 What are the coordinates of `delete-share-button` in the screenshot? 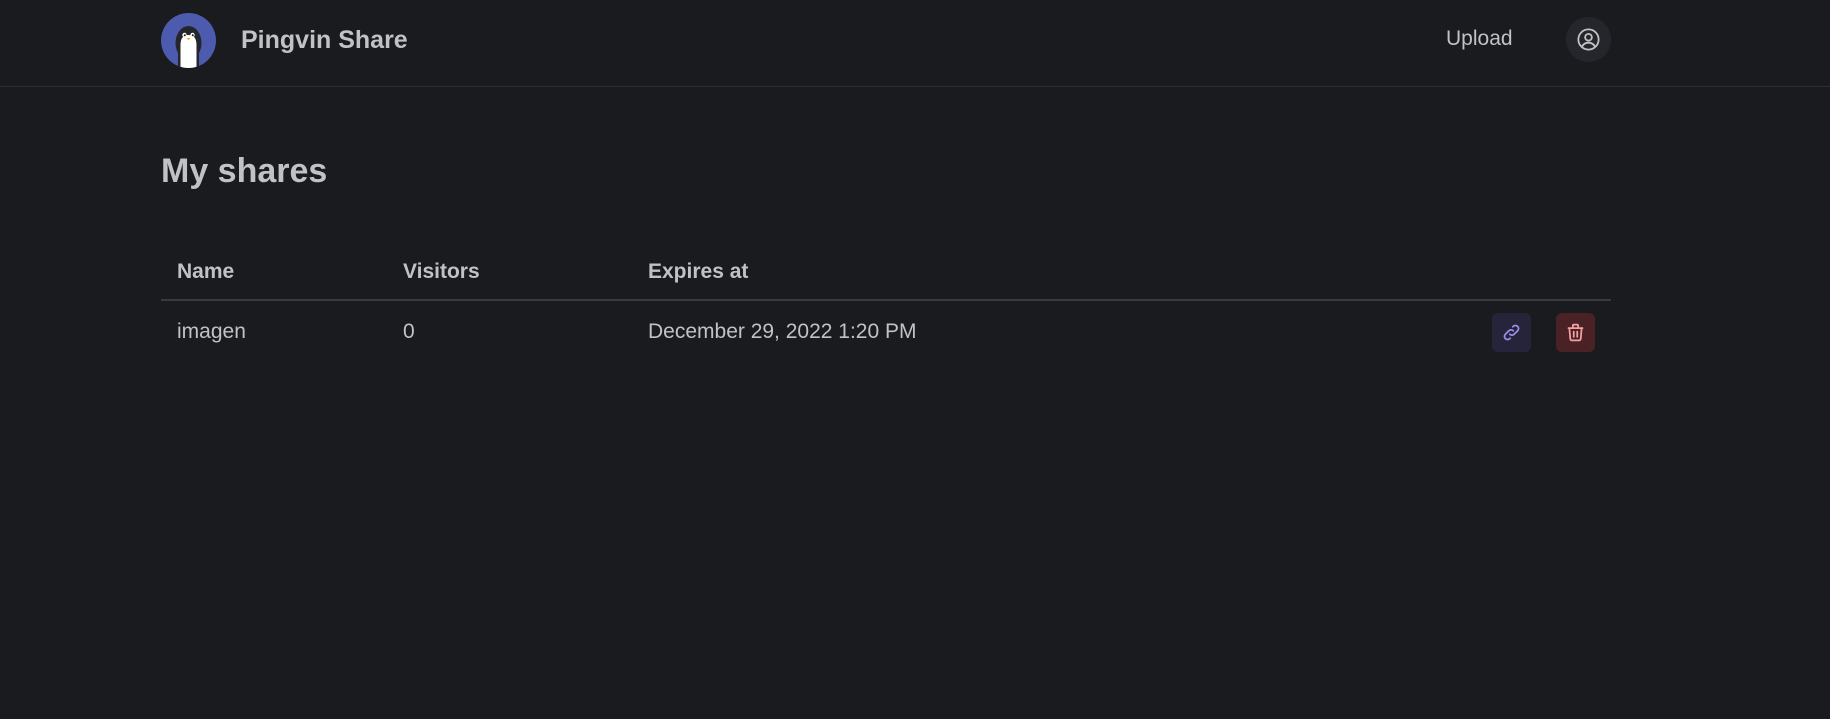 It's located at (1575, 332).